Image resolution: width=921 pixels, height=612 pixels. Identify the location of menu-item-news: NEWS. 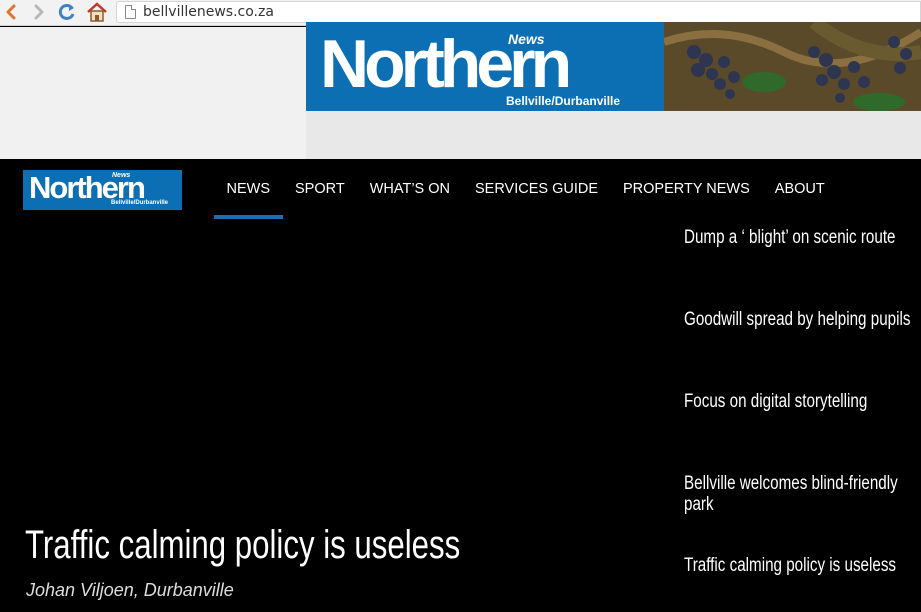
(248, 189).